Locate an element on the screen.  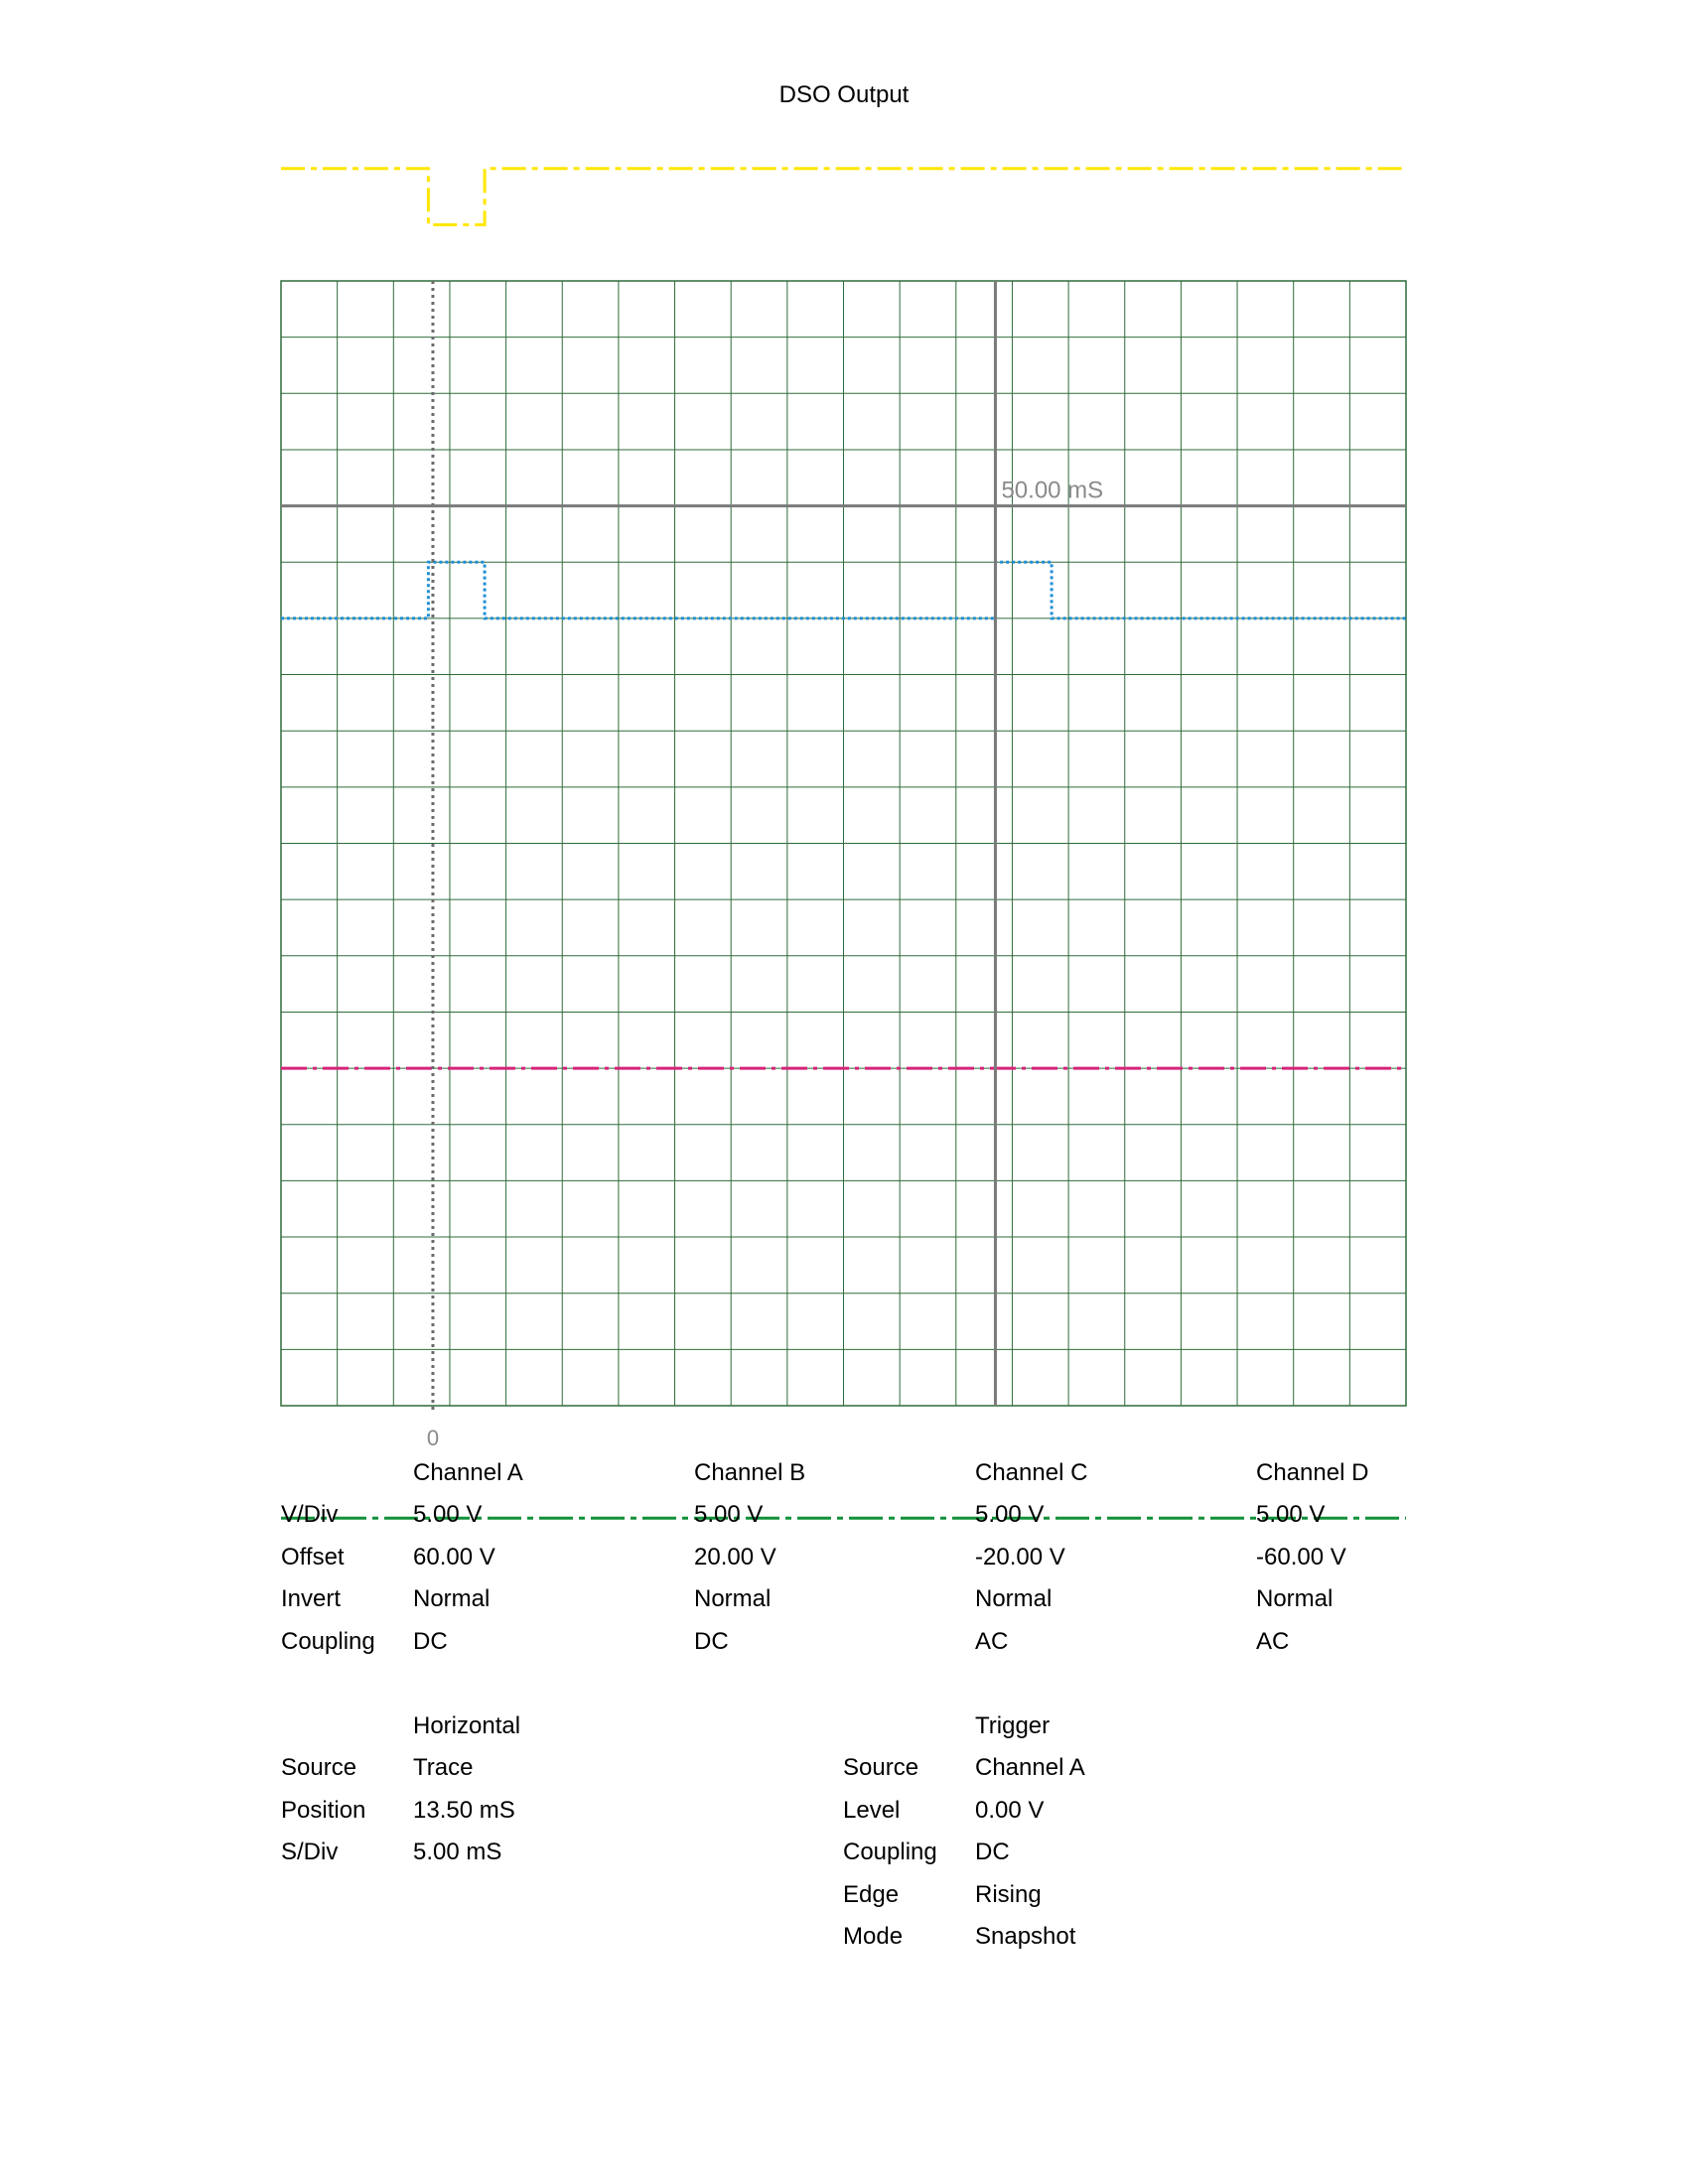
offset-label: Offset is located at coordinates (313, 1557).